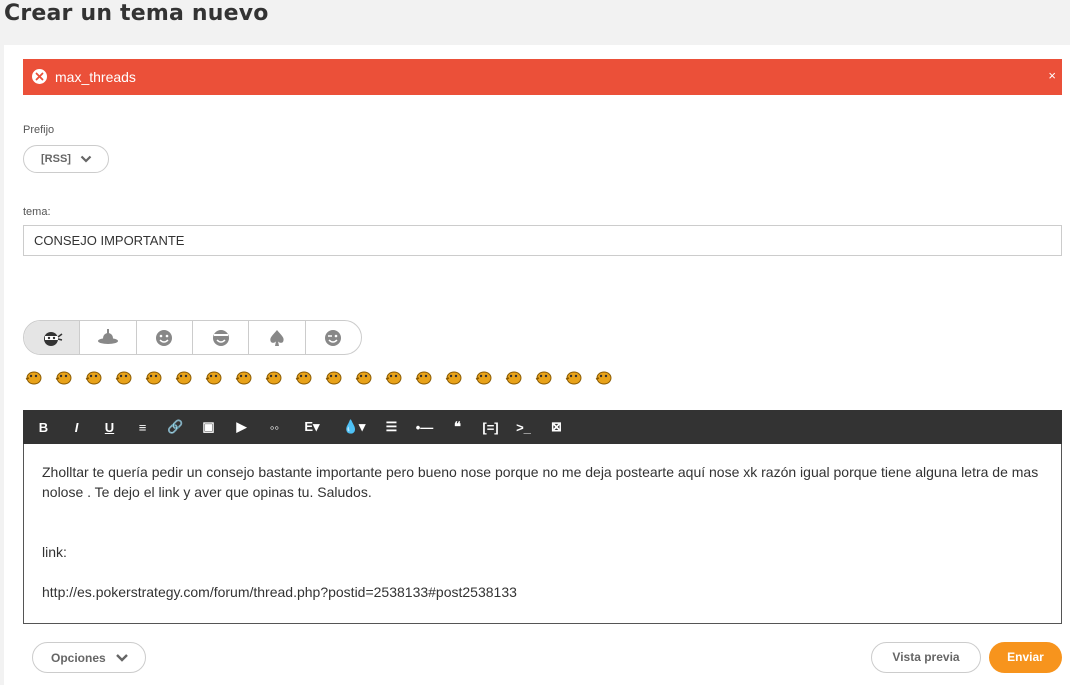 The height and width of the screenshot is (685, 1070). I want to click on options-button: Opciones, so click(89, 657).